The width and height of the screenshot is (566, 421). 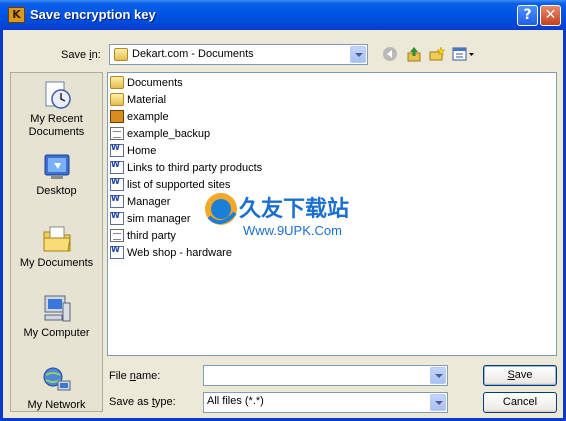 What do you see at coordinates (57, 239) in the screenshot?
I see `my-documents-icon` at bounding box center [57, 239].